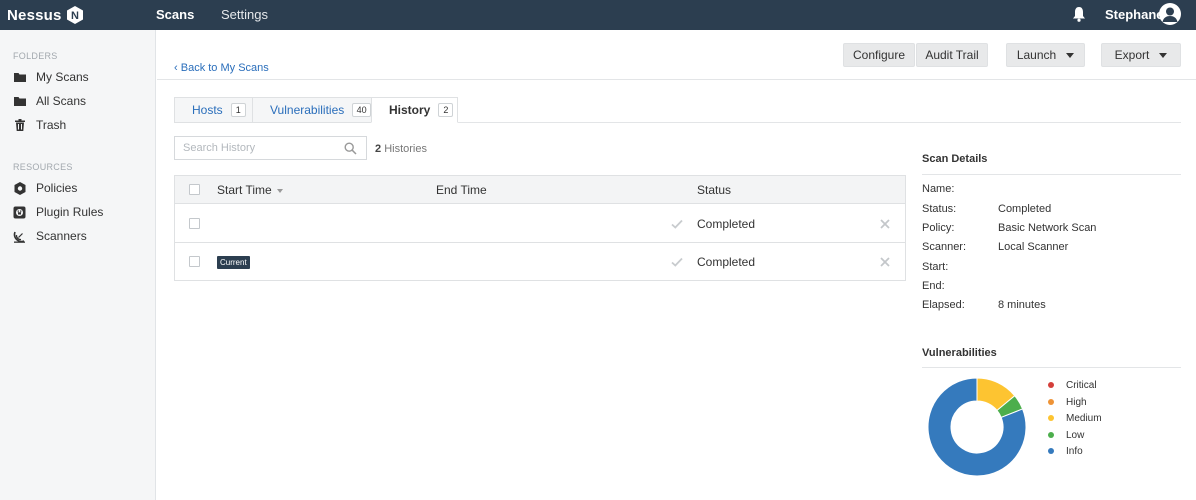 The image size is (1196, 500). Describe the element at coordinates (244, 14) in the screenshot. I see `nav-settings-link: Settings` at that location.